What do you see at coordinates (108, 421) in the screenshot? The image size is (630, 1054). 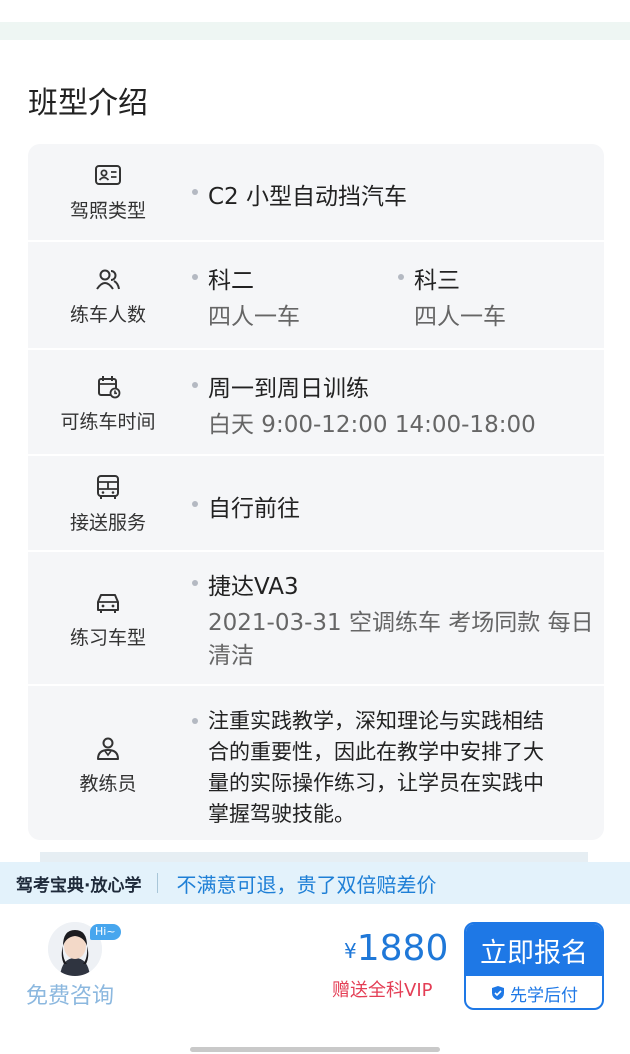 I see `row-label: 可练车时间` at bounding box center [108, 421].